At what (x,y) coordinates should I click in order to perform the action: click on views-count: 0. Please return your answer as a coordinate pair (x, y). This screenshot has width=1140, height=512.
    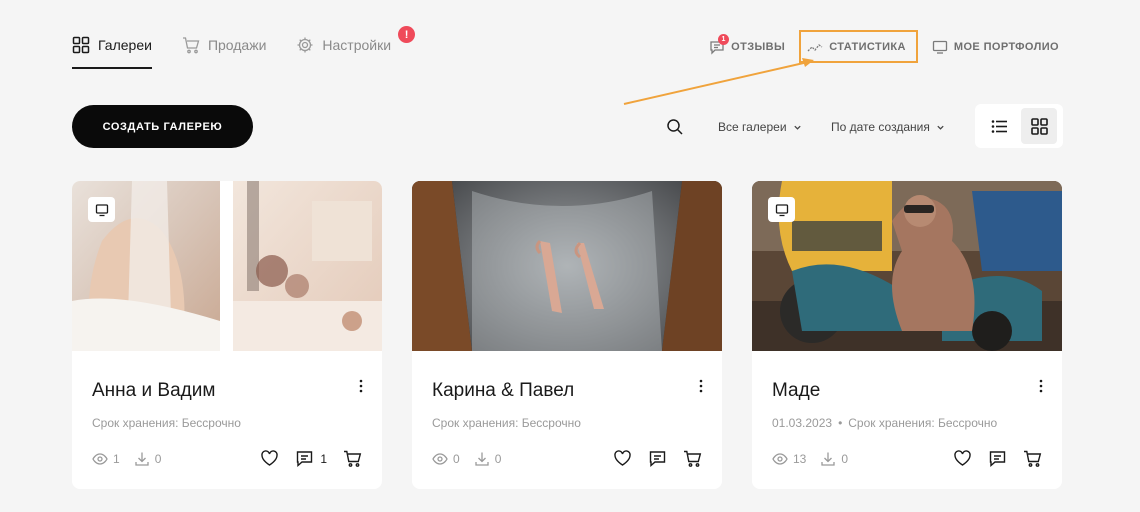
    Looking at the image, I should click on (456, 459).